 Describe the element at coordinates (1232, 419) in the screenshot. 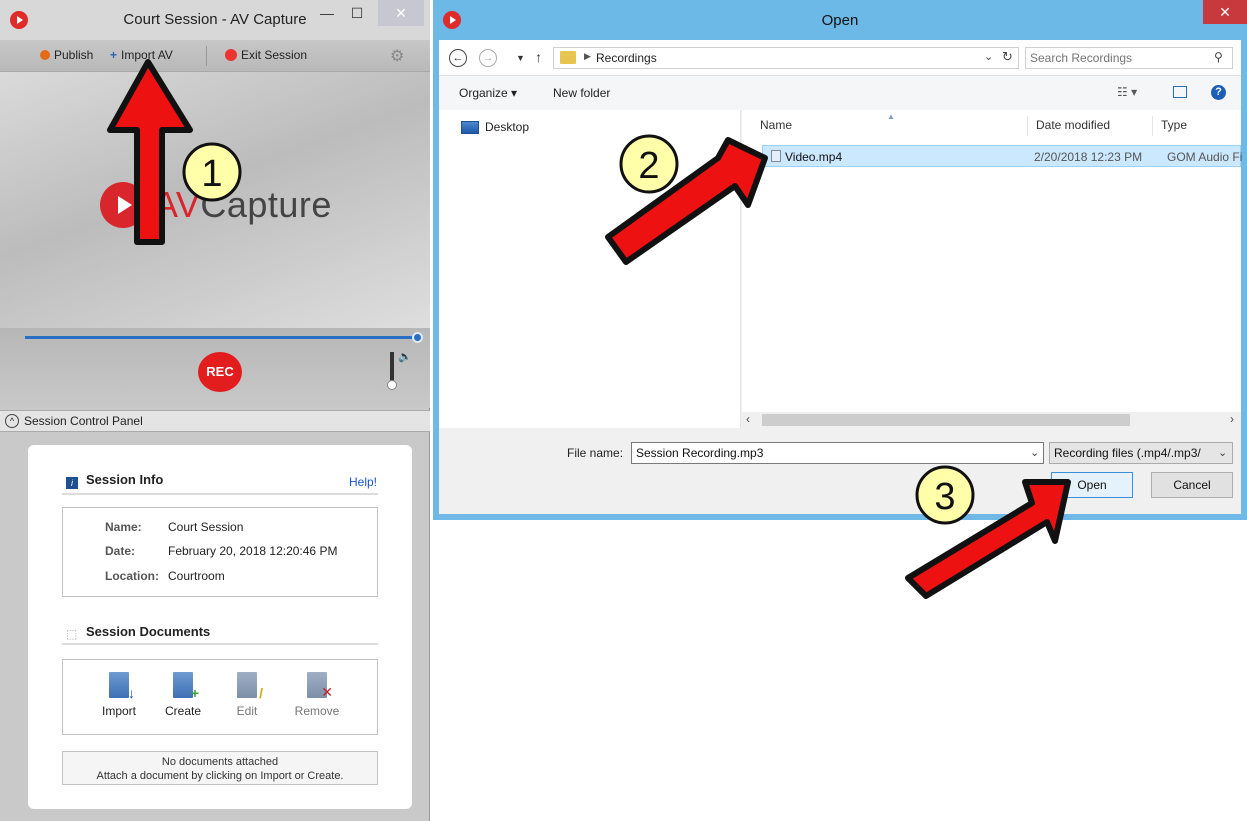

I see `scroll-right-icon: ›` at that location.